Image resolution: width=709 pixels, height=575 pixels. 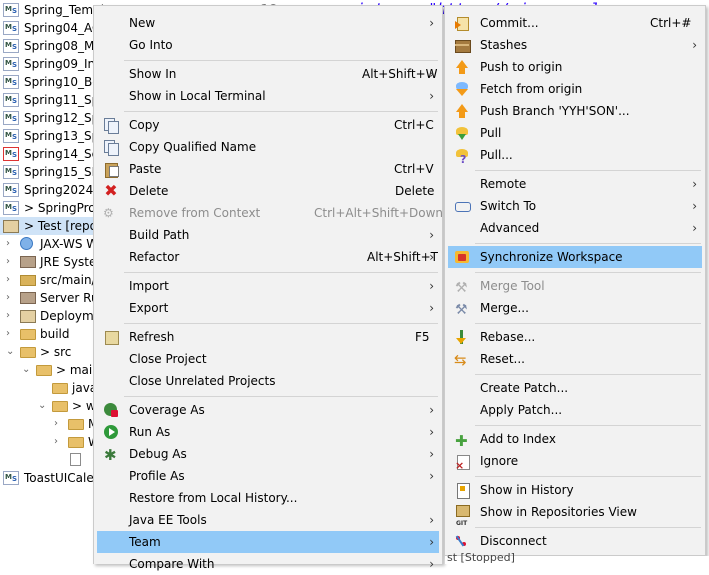 What do you see at coordinates (268, 308) in the screenshot?
I see `menu-item-export: Export ›` at bounding box center [268, 308].